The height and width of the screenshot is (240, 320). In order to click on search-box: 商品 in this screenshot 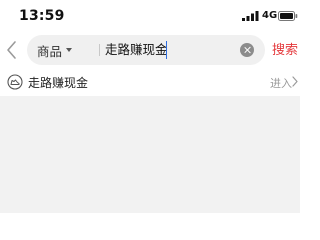, I will do `click(146, 50)`.